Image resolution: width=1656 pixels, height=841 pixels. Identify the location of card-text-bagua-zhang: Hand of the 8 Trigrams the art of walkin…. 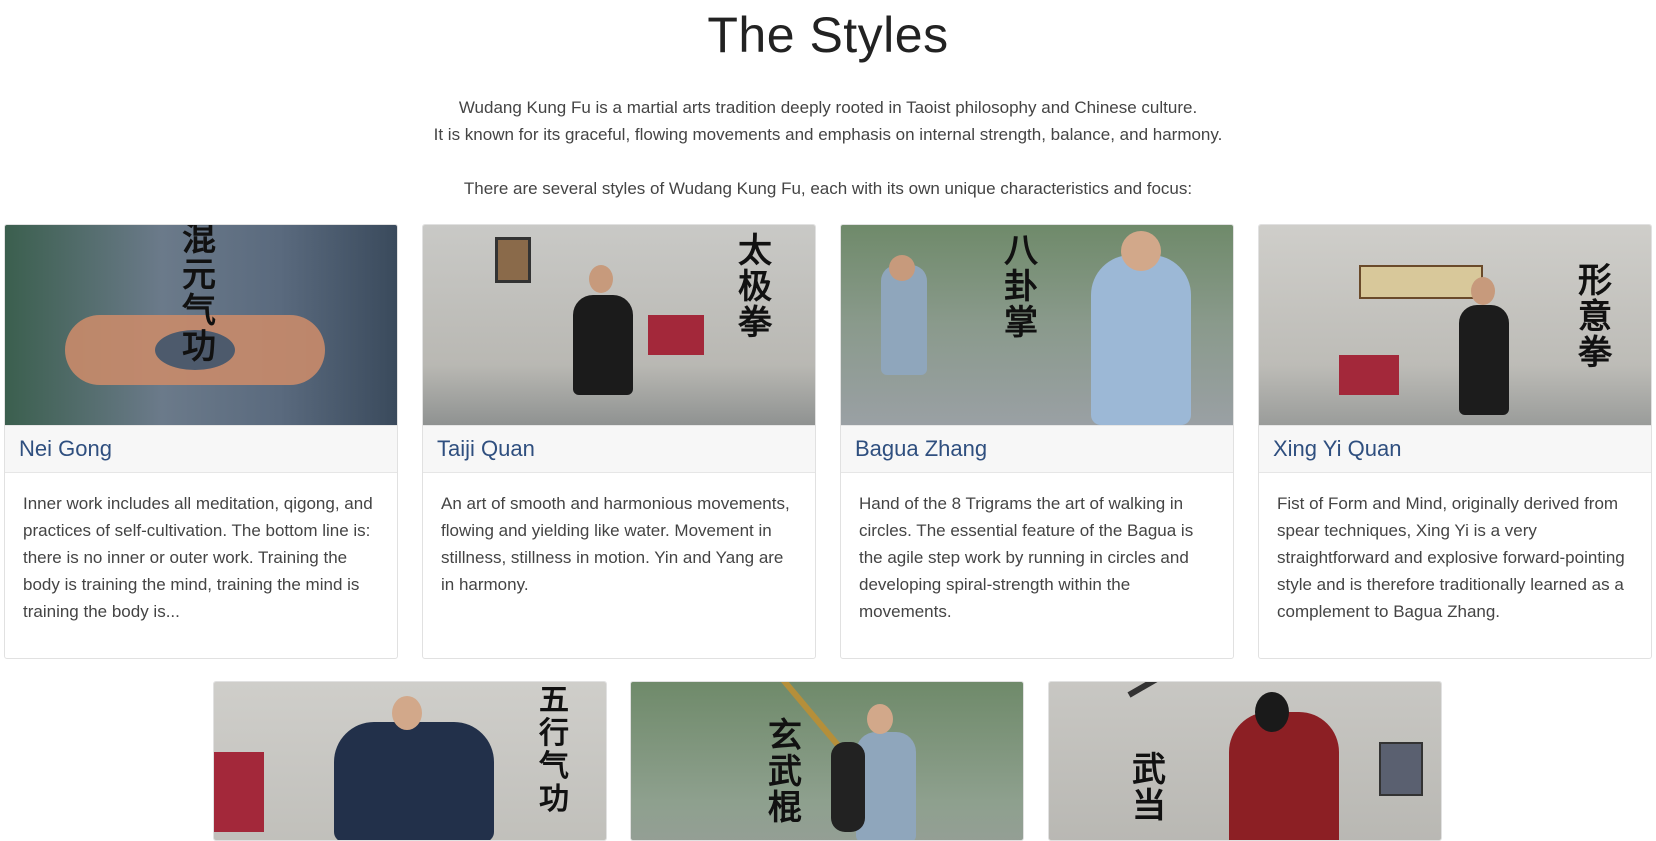
(1026, 557).